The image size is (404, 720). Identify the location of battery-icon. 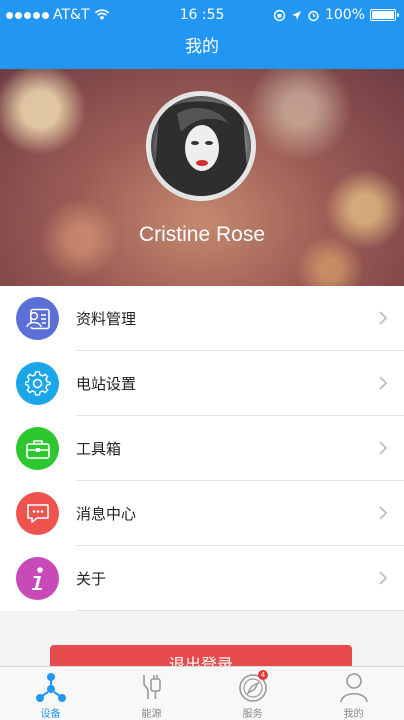
(384, 15).